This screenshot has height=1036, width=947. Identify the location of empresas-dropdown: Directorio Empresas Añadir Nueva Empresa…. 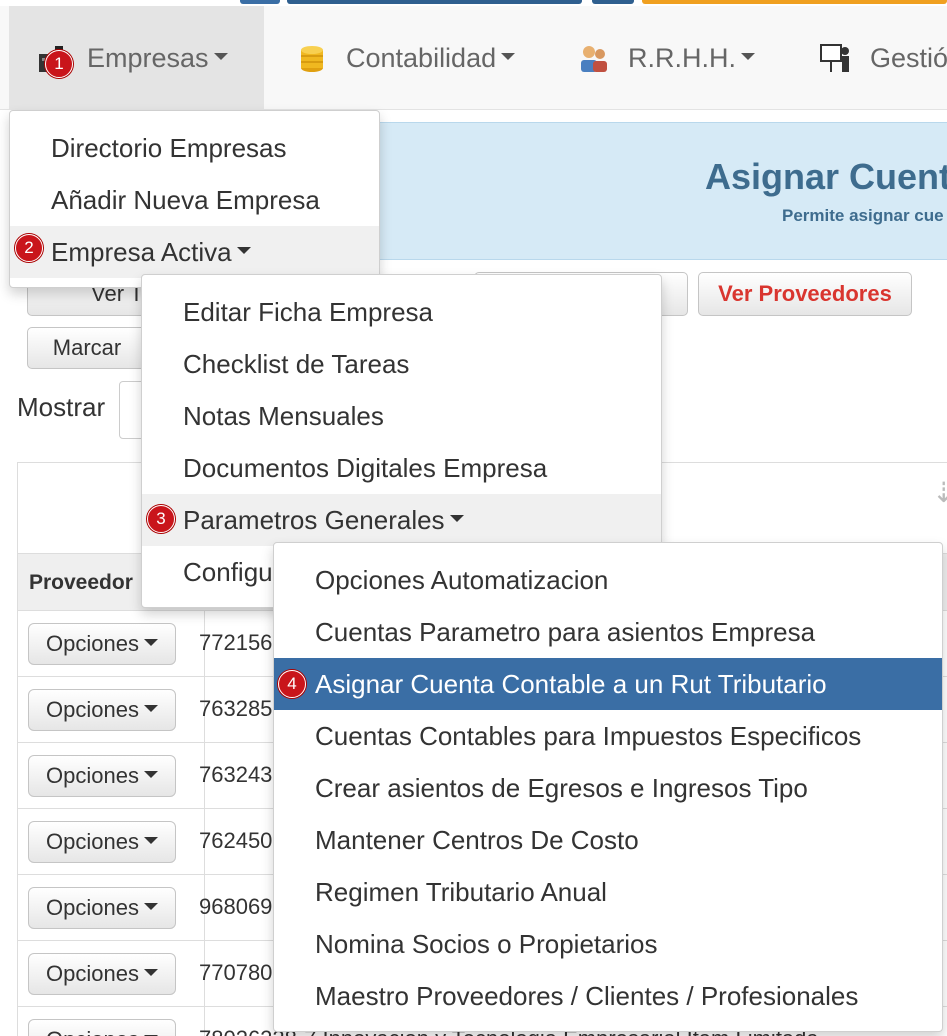
(194, 199).